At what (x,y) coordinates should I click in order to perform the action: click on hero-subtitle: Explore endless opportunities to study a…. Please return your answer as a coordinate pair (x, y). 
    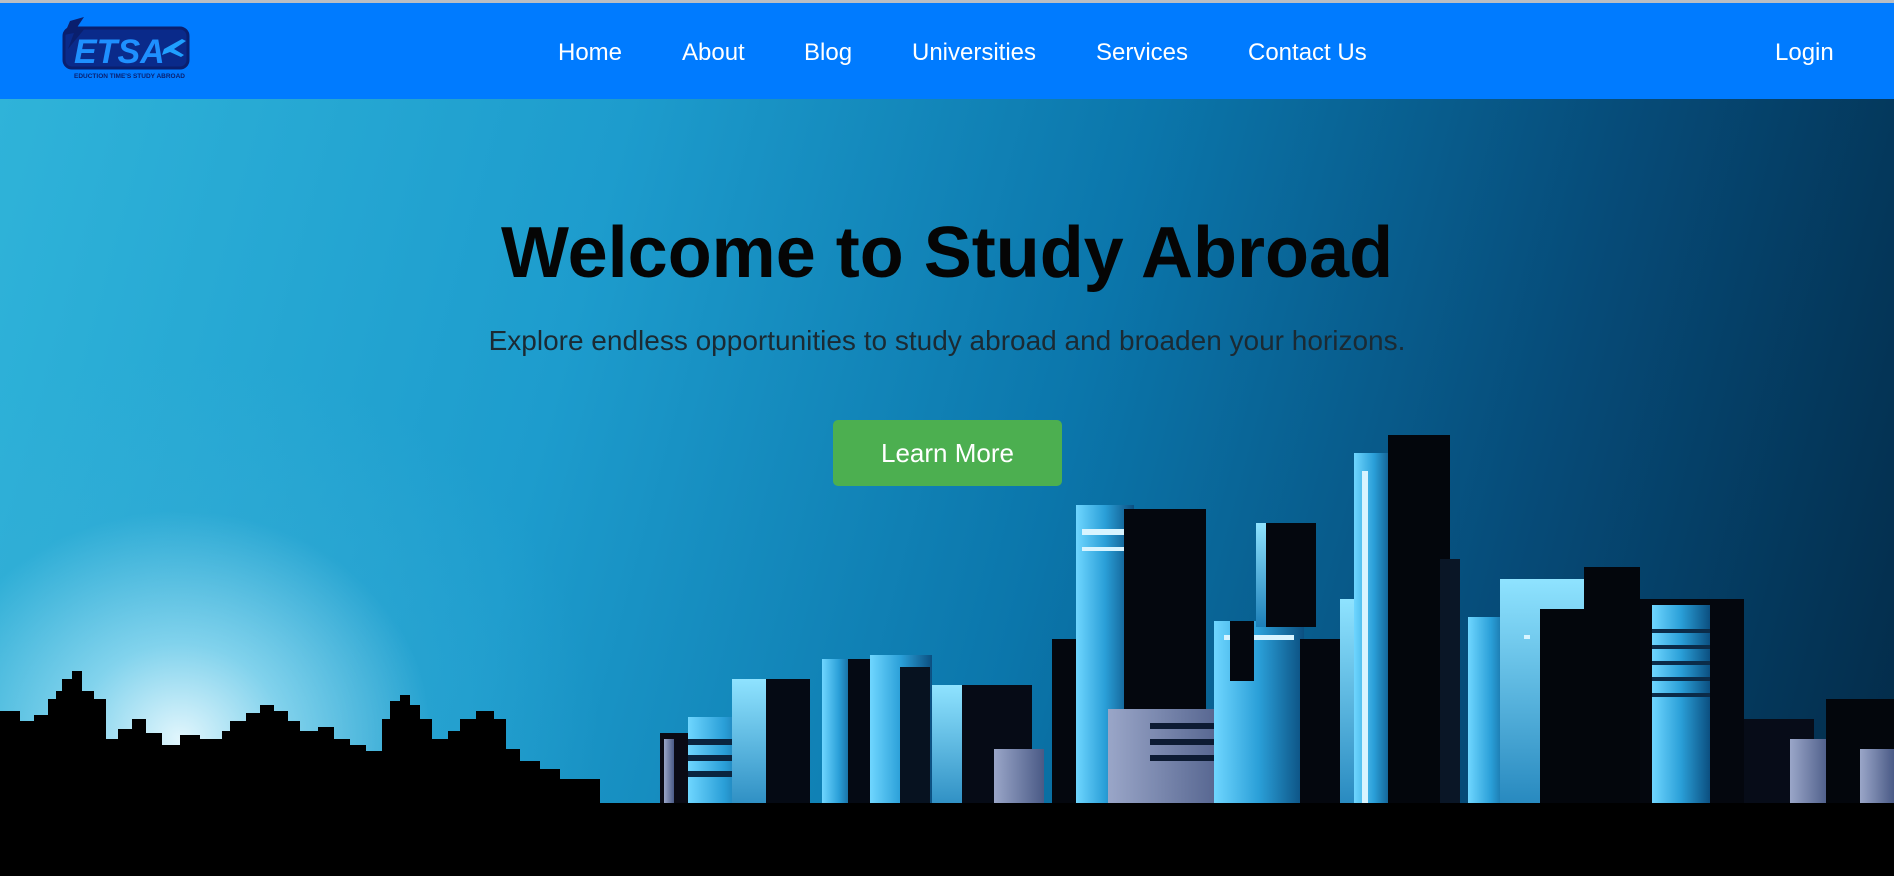
    Looking at the image, I should click on (947, 340).